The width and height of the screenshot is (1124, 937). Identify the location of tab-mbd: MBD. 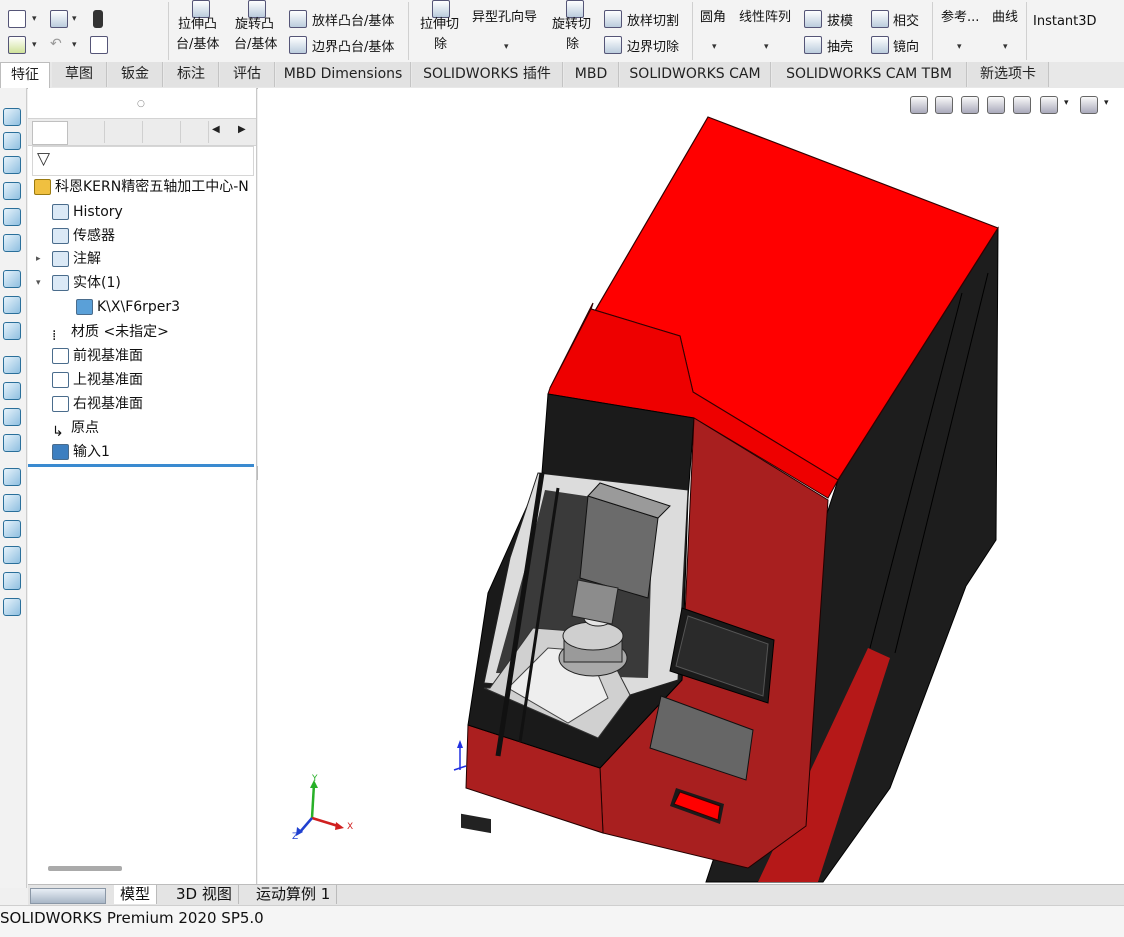
(591, 74).